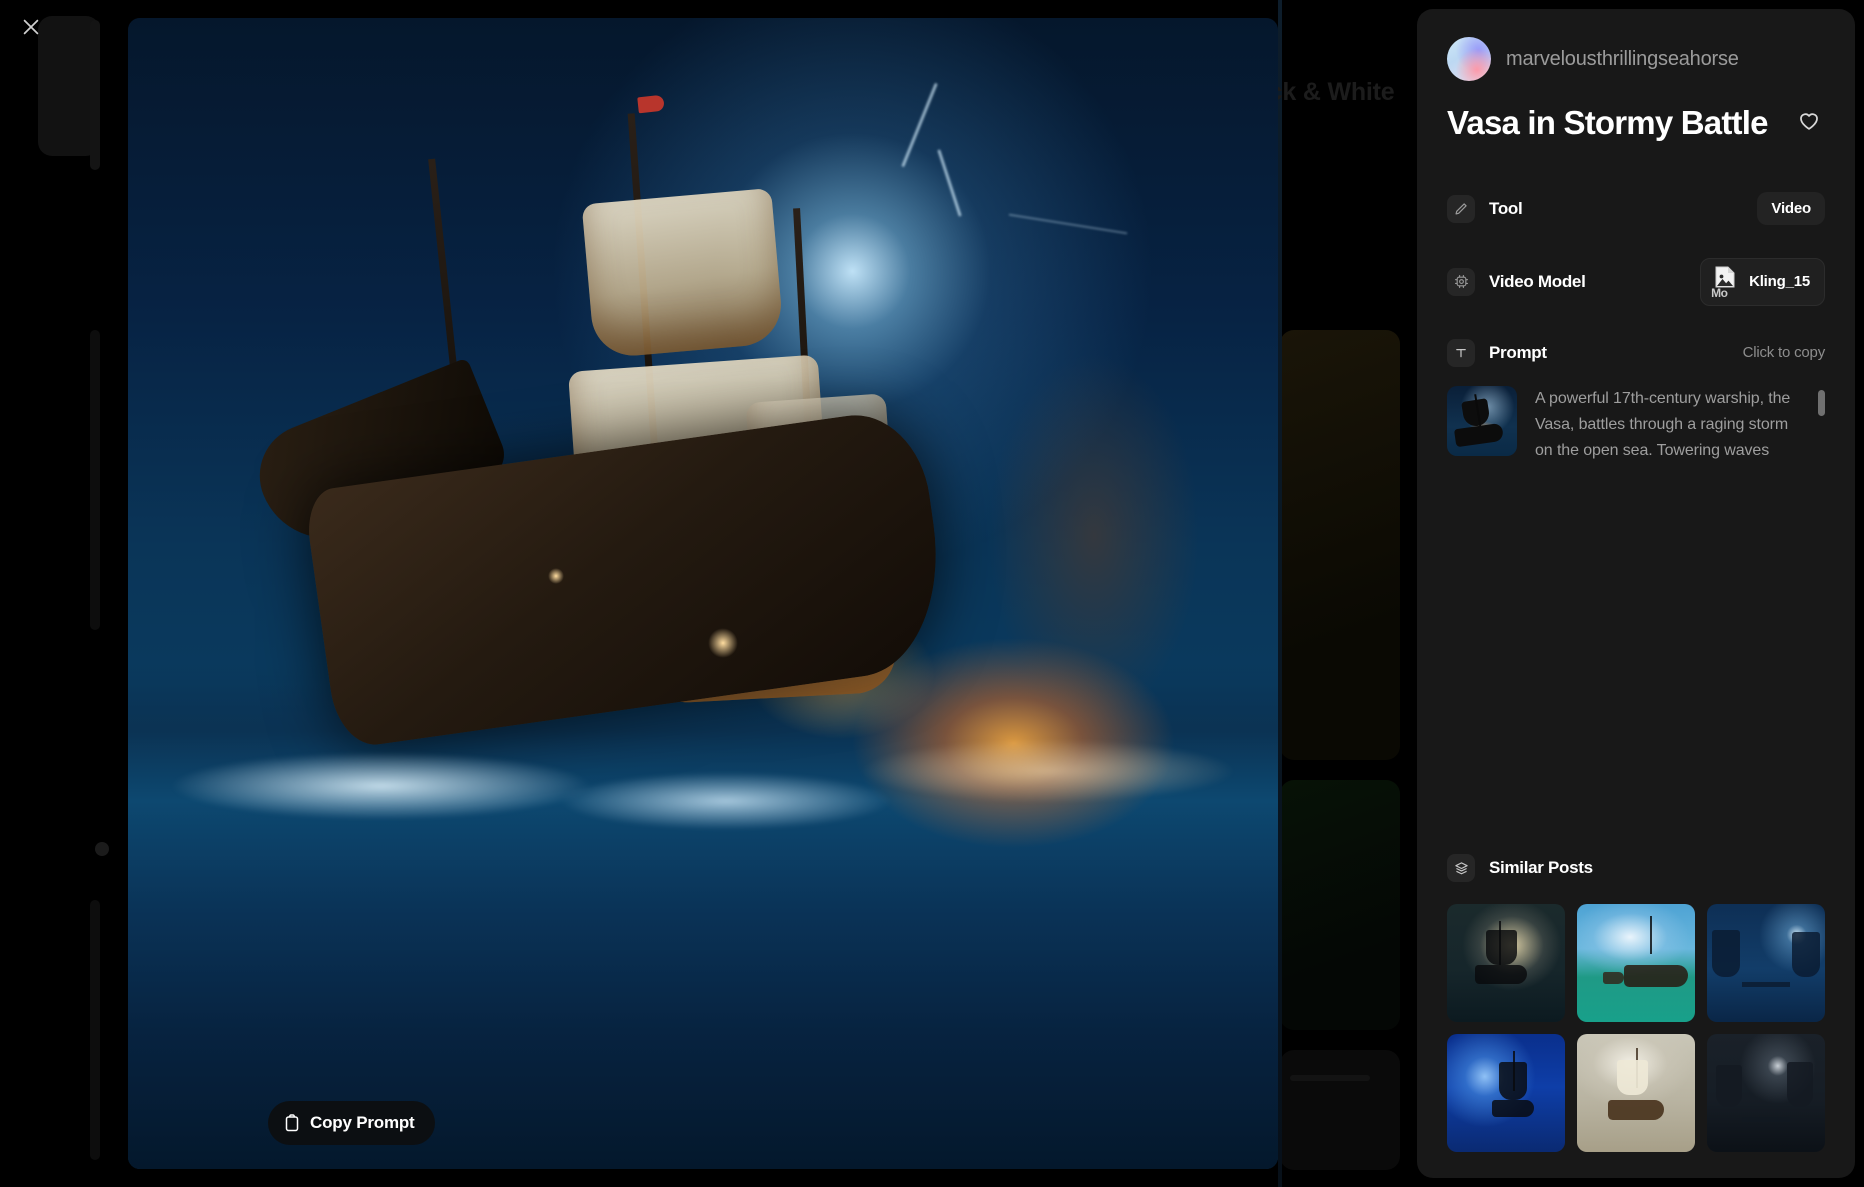  What do you see at coordinates (1636, 209) in the screenshot?
I see `meta-row-tool: Tool Video` at bounding box center [1636, 209].